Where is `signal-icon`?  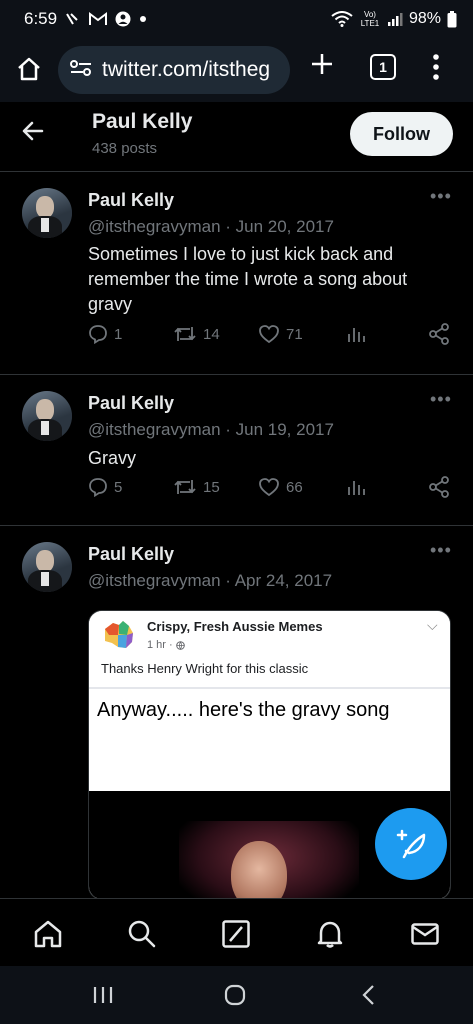 signal-icon is located at coordinates (395, 19).